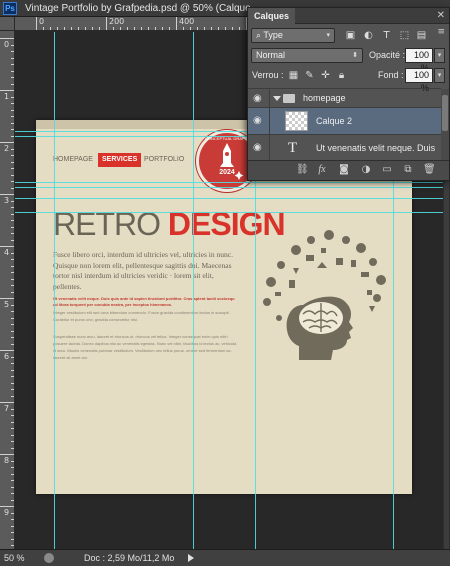 The image size is (450, 566). I want to click on lock-label: Verrou :, so click(268, 75).